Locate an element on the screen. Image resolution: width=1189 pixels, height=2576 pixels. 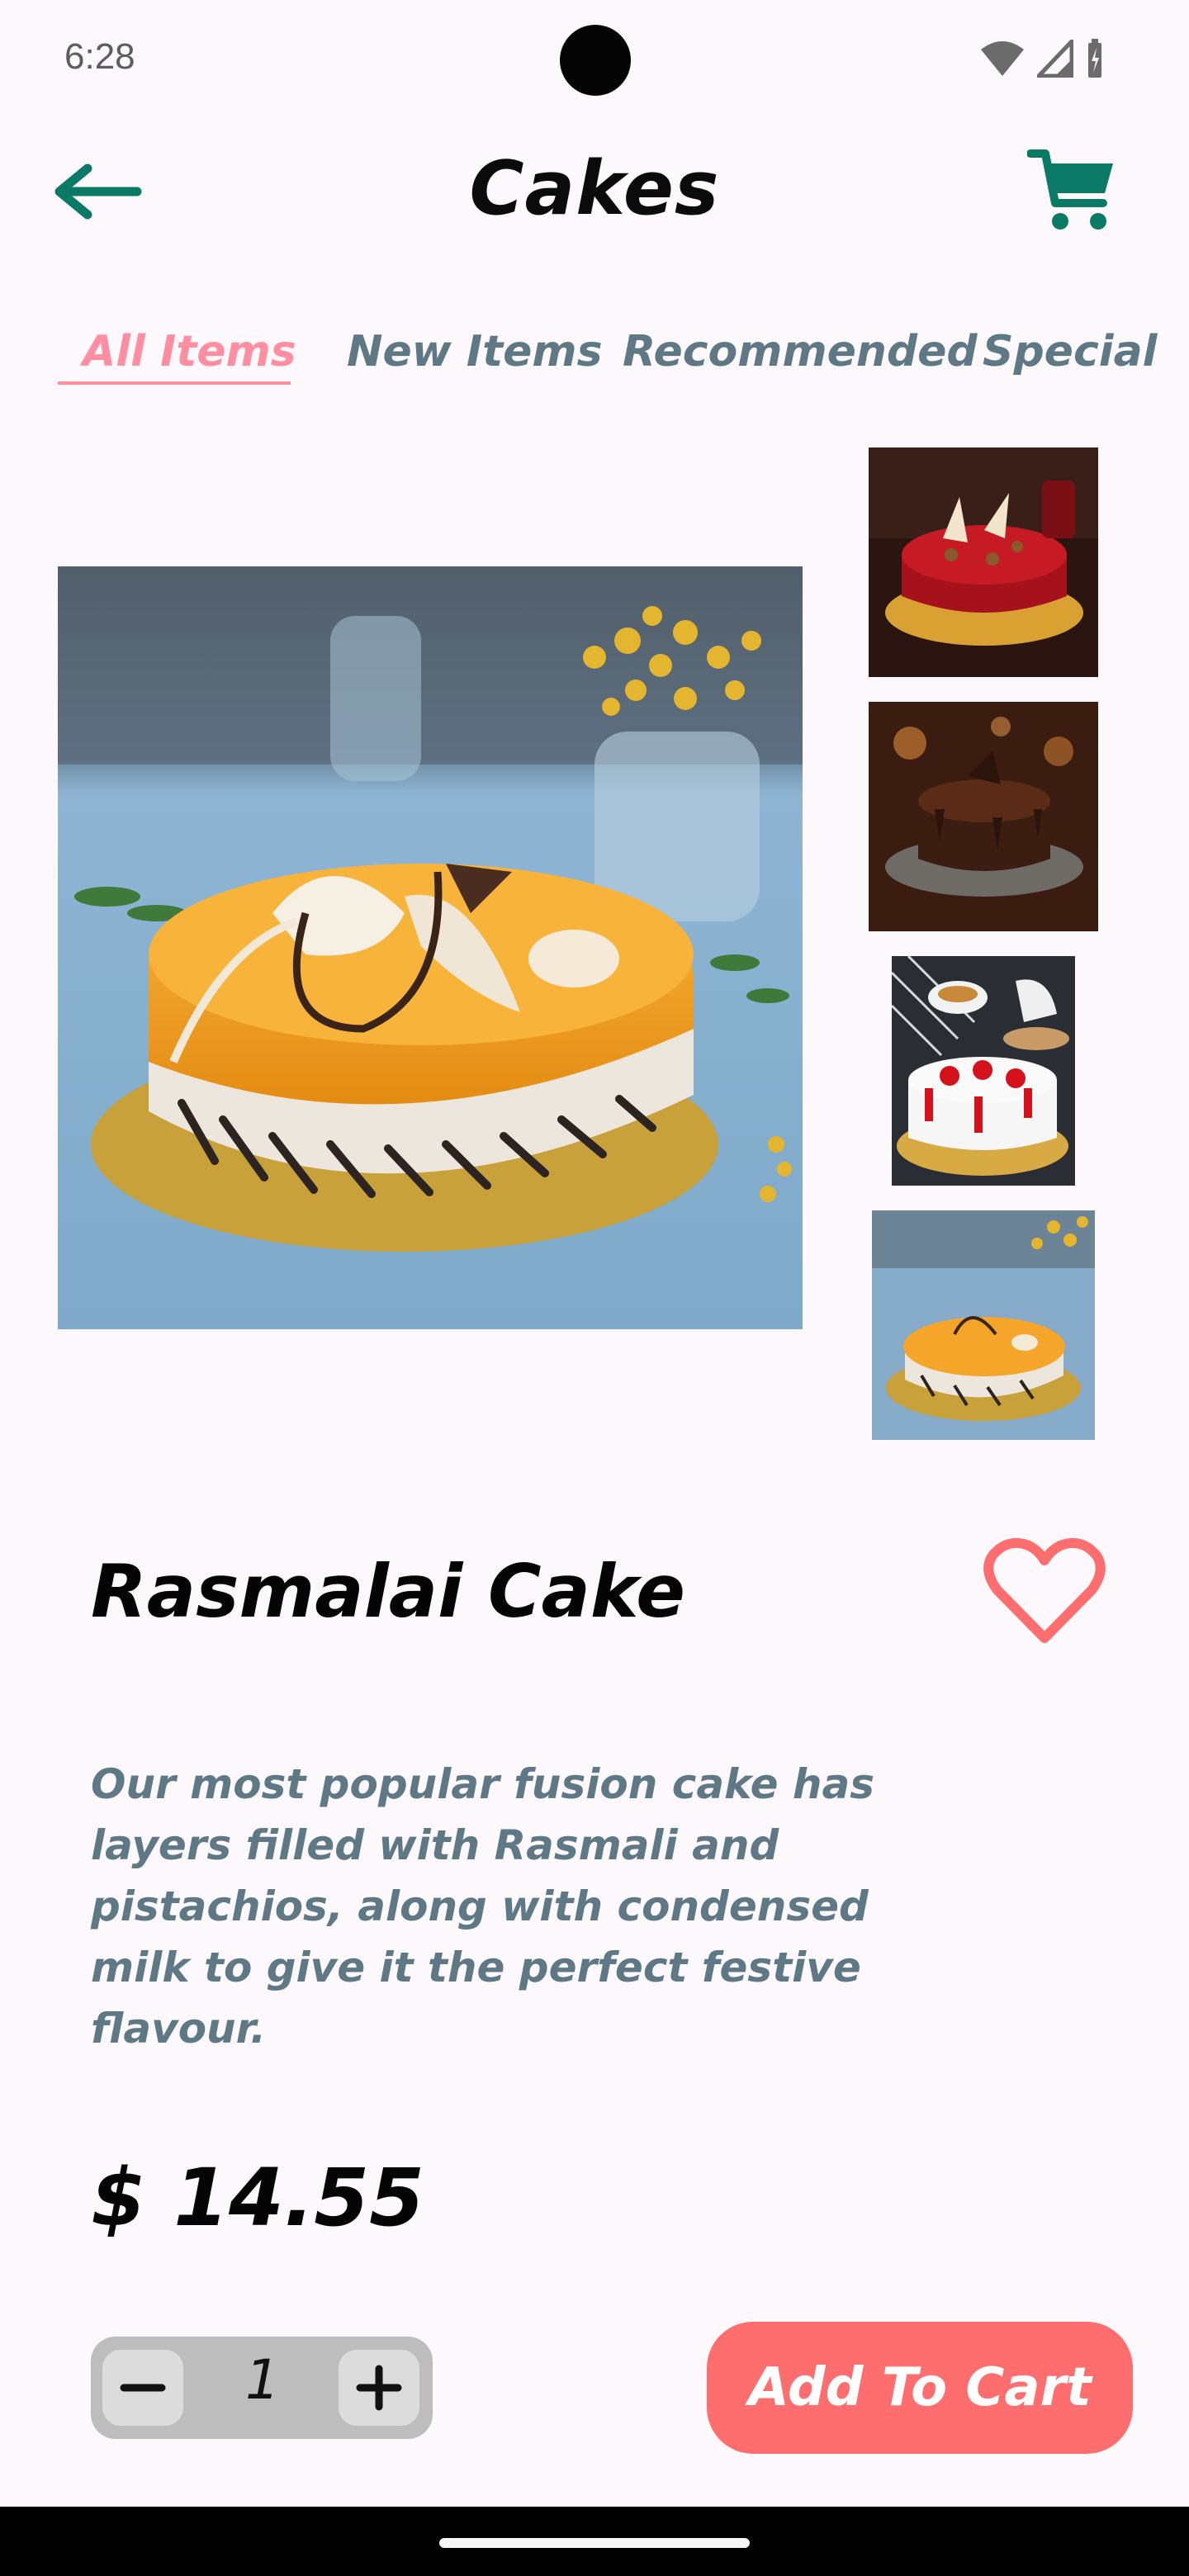
shopping-cart-icon is located at coordinates (1069, 189).